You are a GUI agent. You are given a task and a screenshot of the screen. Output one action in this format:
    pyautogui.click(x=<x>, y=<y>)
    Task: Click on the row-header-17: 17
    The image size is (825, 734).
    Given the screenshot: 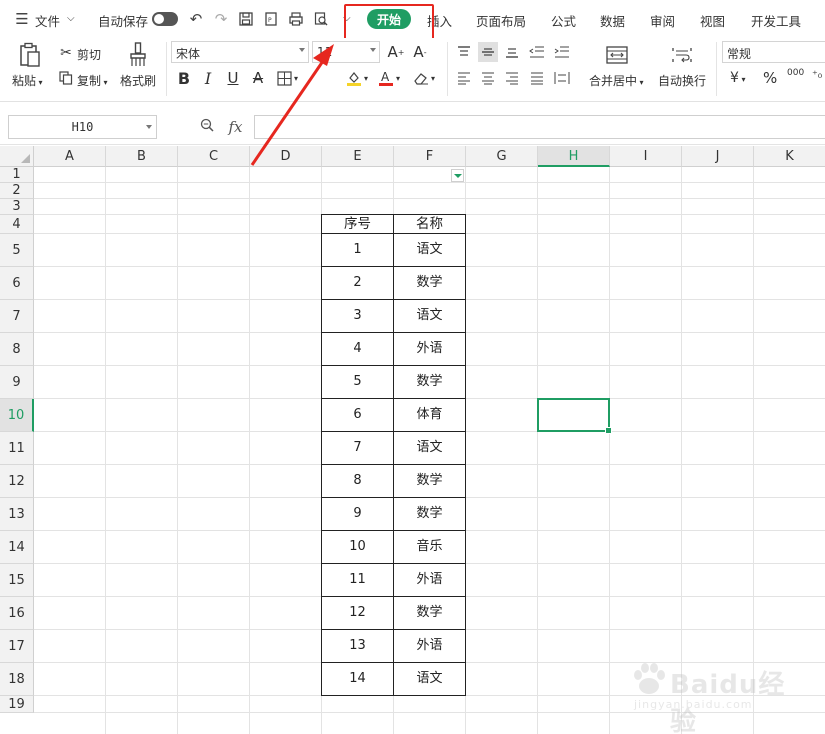 What is the action you would take?
    pyautogui.click(x=17, y=646)
    